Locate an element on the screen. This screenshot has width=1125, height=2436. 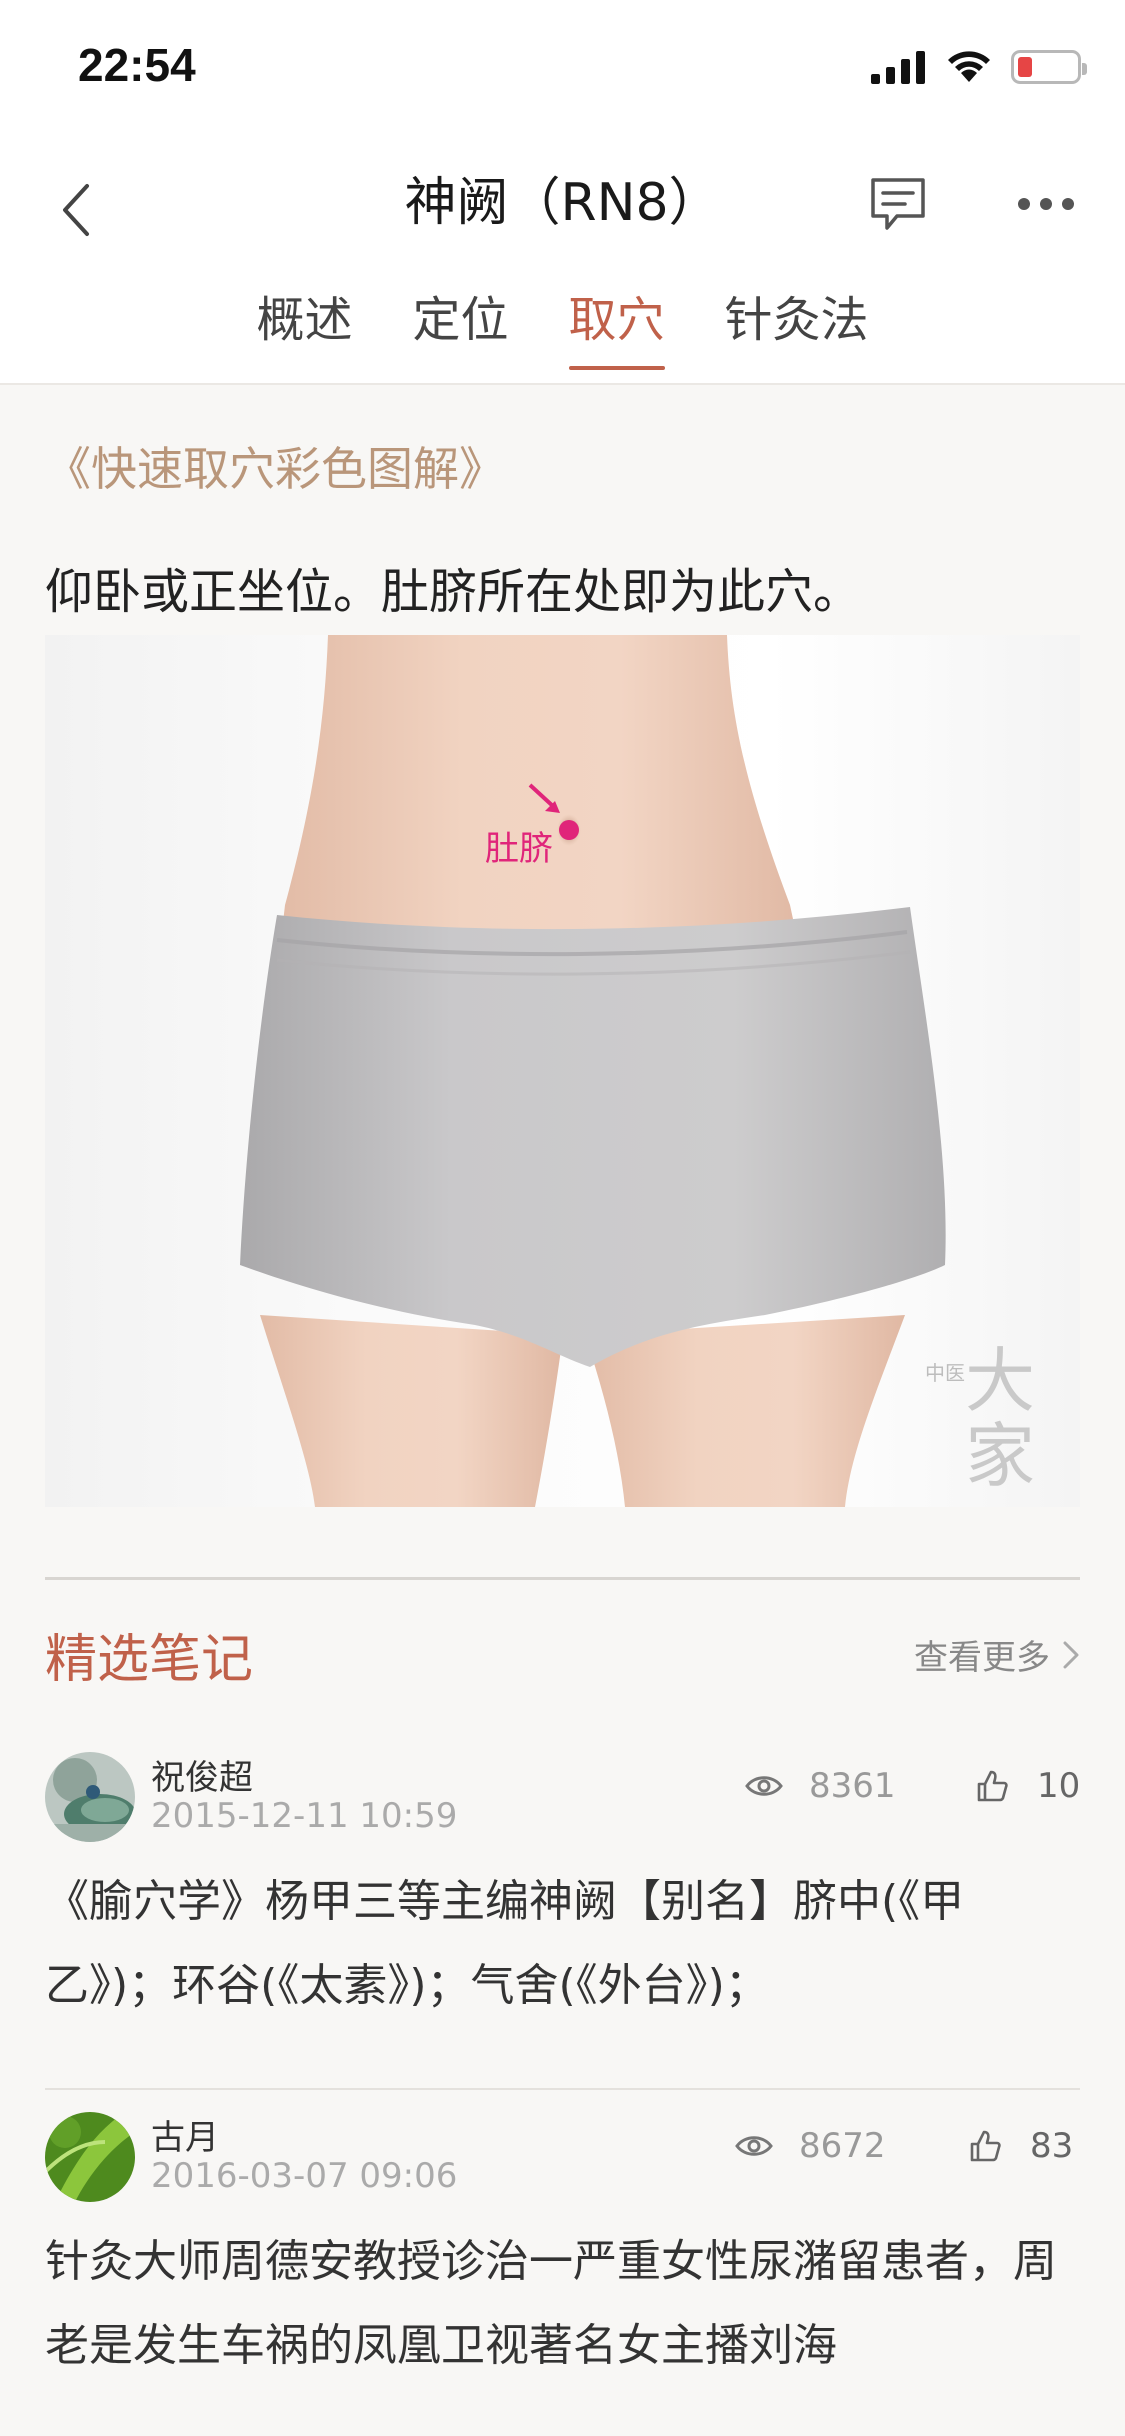
chevron-right-icon is located at coordinates (1071, 1655).